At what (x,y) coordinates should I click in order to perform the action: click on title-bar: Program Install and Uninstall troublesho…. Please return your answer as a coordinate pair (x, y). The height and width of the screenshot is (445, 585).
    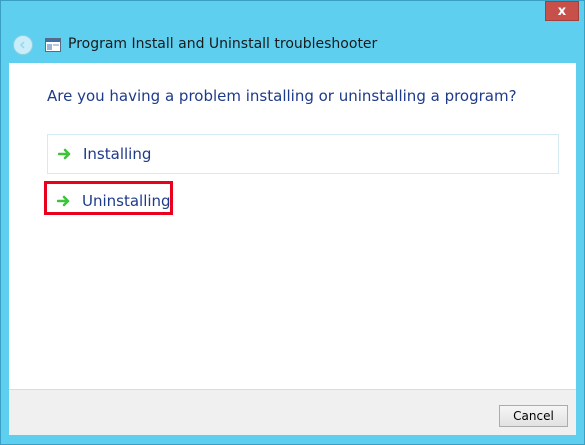
    Looking at the image, I should click on (292, 45).